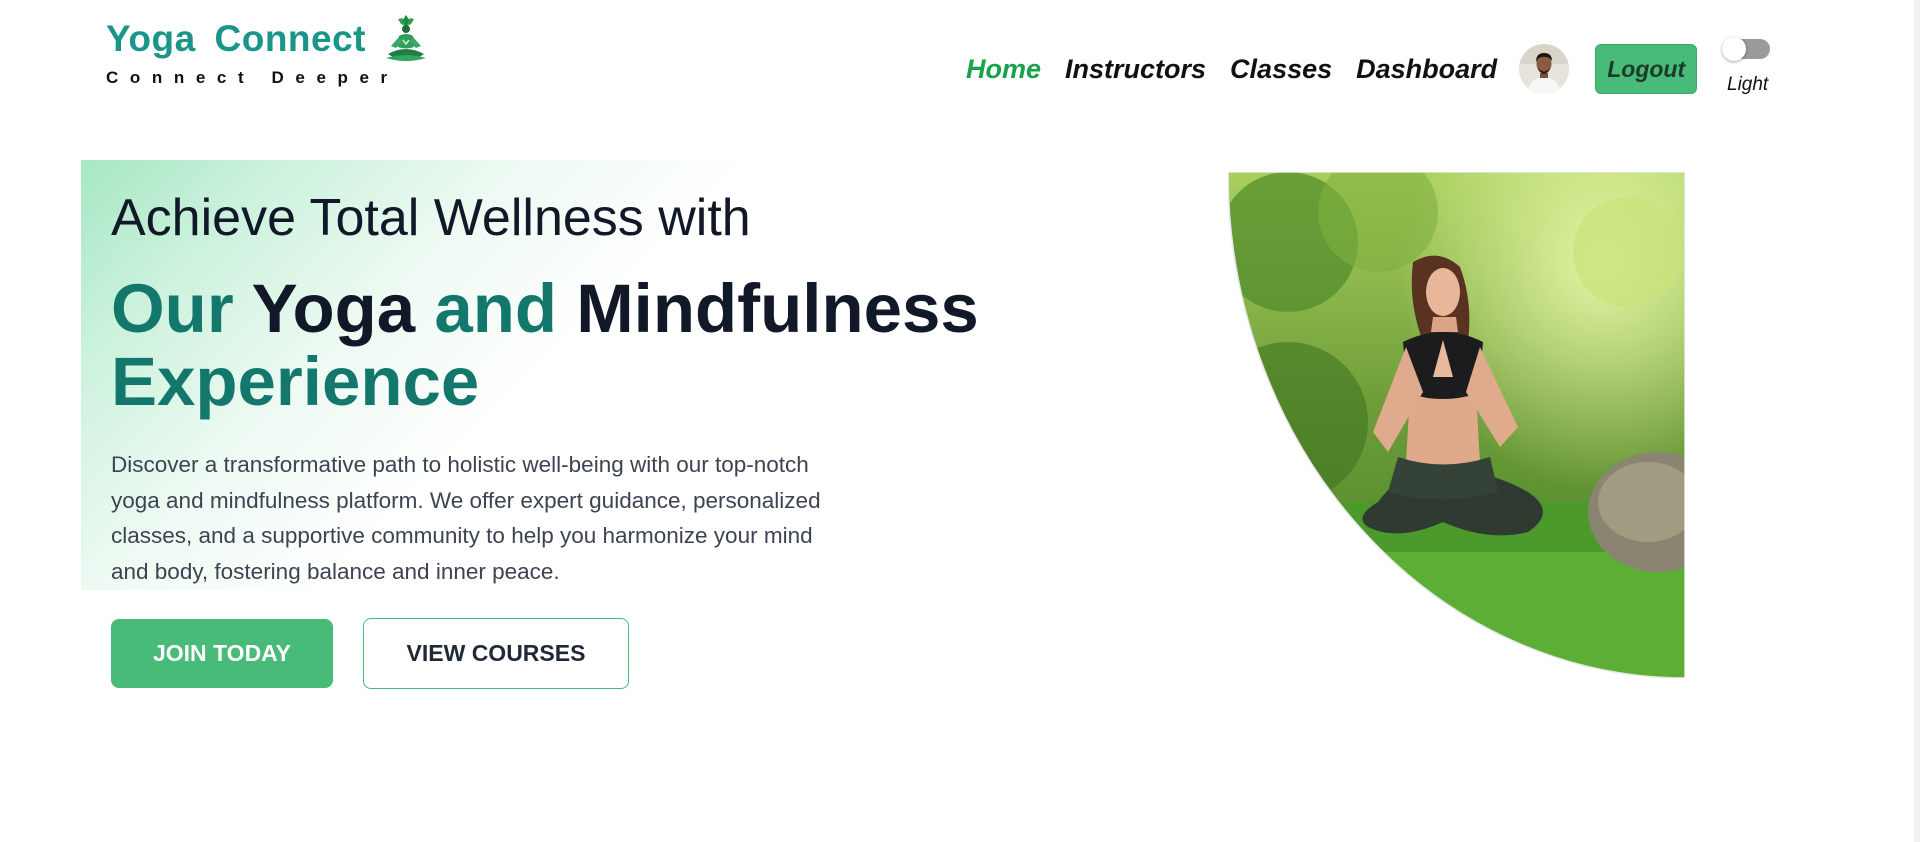 The height and width of the screenshot is (842, 1920). I want to click on logout-button: Logout, so click(1646, 69).